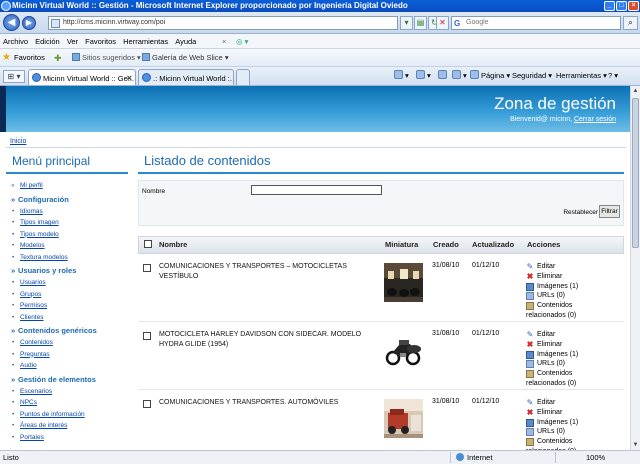 The image size is (640, 464). I want to click on sidebar-item-preguntas: Preguntas, so click(67, 355).